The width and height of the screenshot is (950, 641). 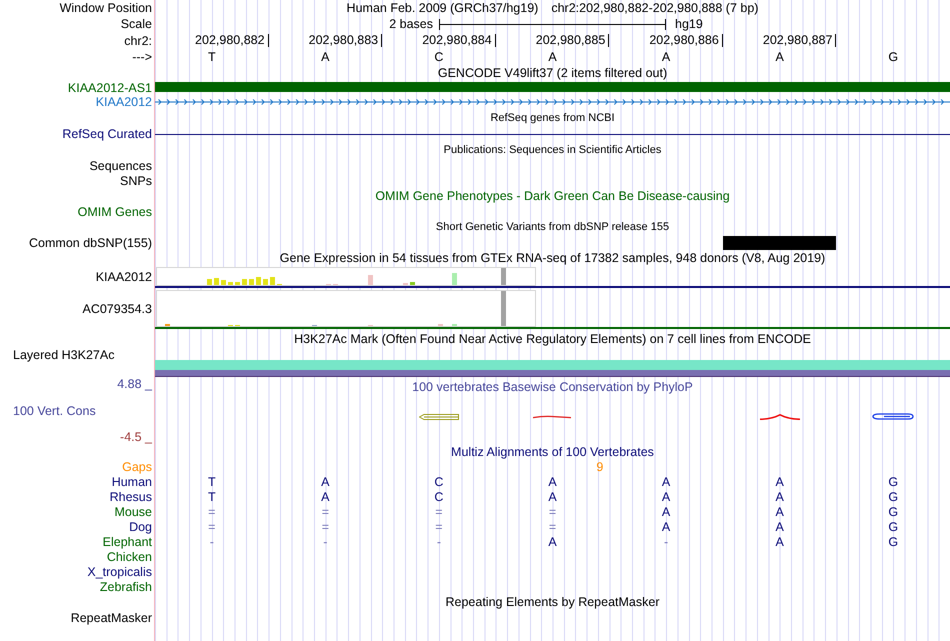 I want to click on track-label: Mouse, so click(x=133, y=511).